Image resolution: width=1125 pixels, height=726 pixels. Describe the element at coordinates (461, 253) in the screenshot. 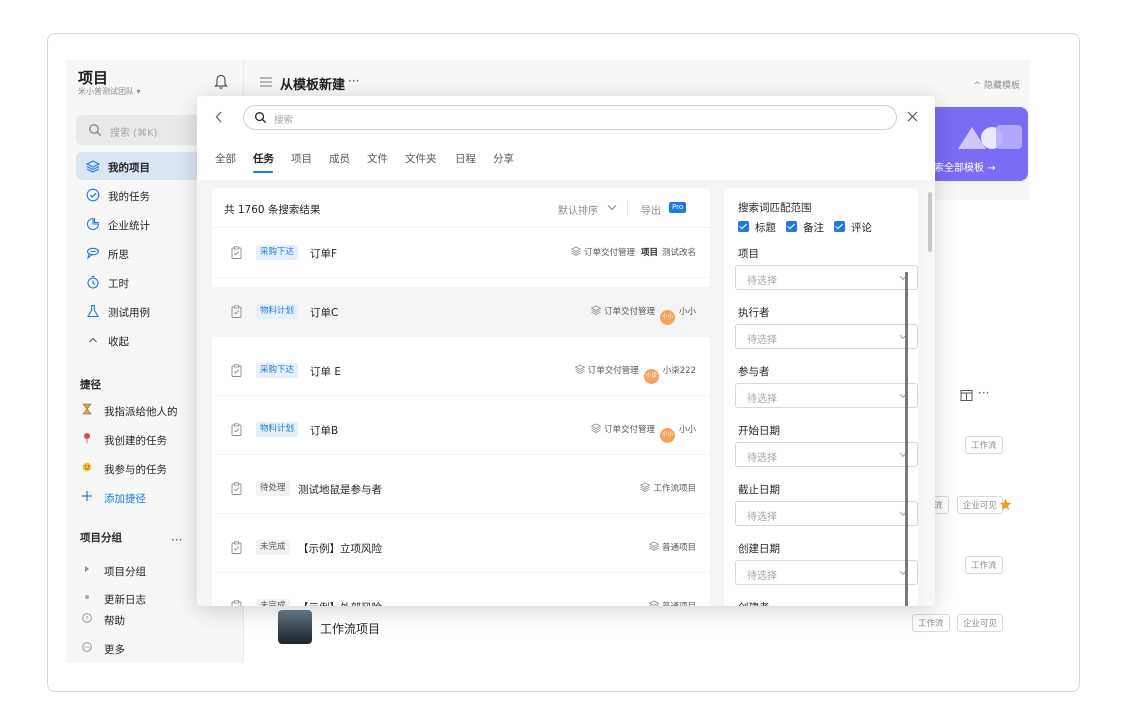

I see `result-row: 采购下达 订单F 订单交付管理 项目 测试改名` at that location.